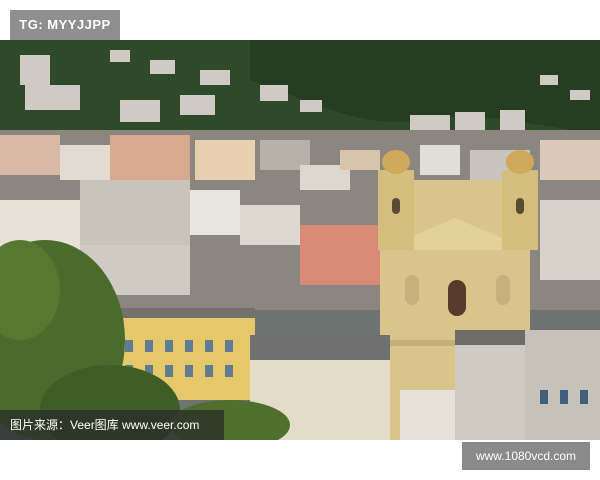  I want to click on id-tag: TG: MYYJJPP, so click(65, 25).